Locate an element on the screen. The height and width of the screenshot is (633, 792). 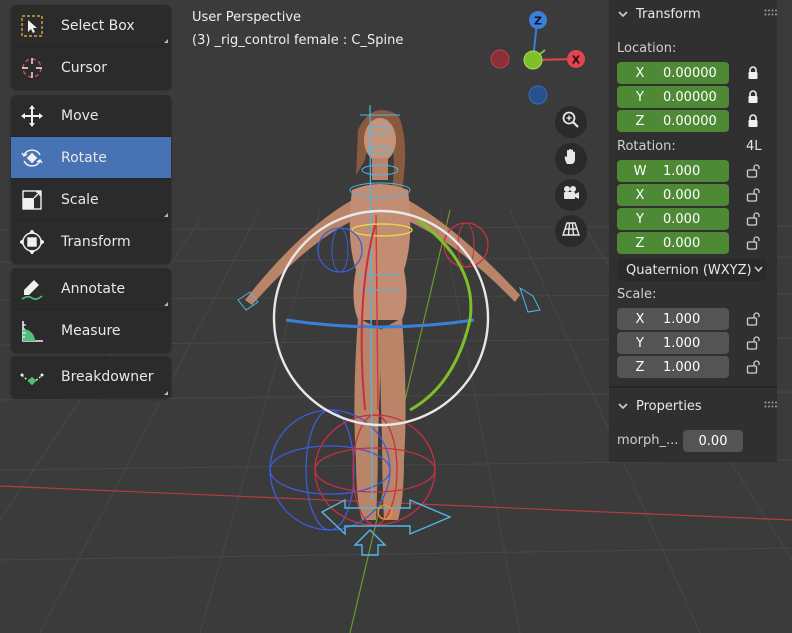
toolbar-pose-group: Breakdowner is located at coordinates (91, 377).